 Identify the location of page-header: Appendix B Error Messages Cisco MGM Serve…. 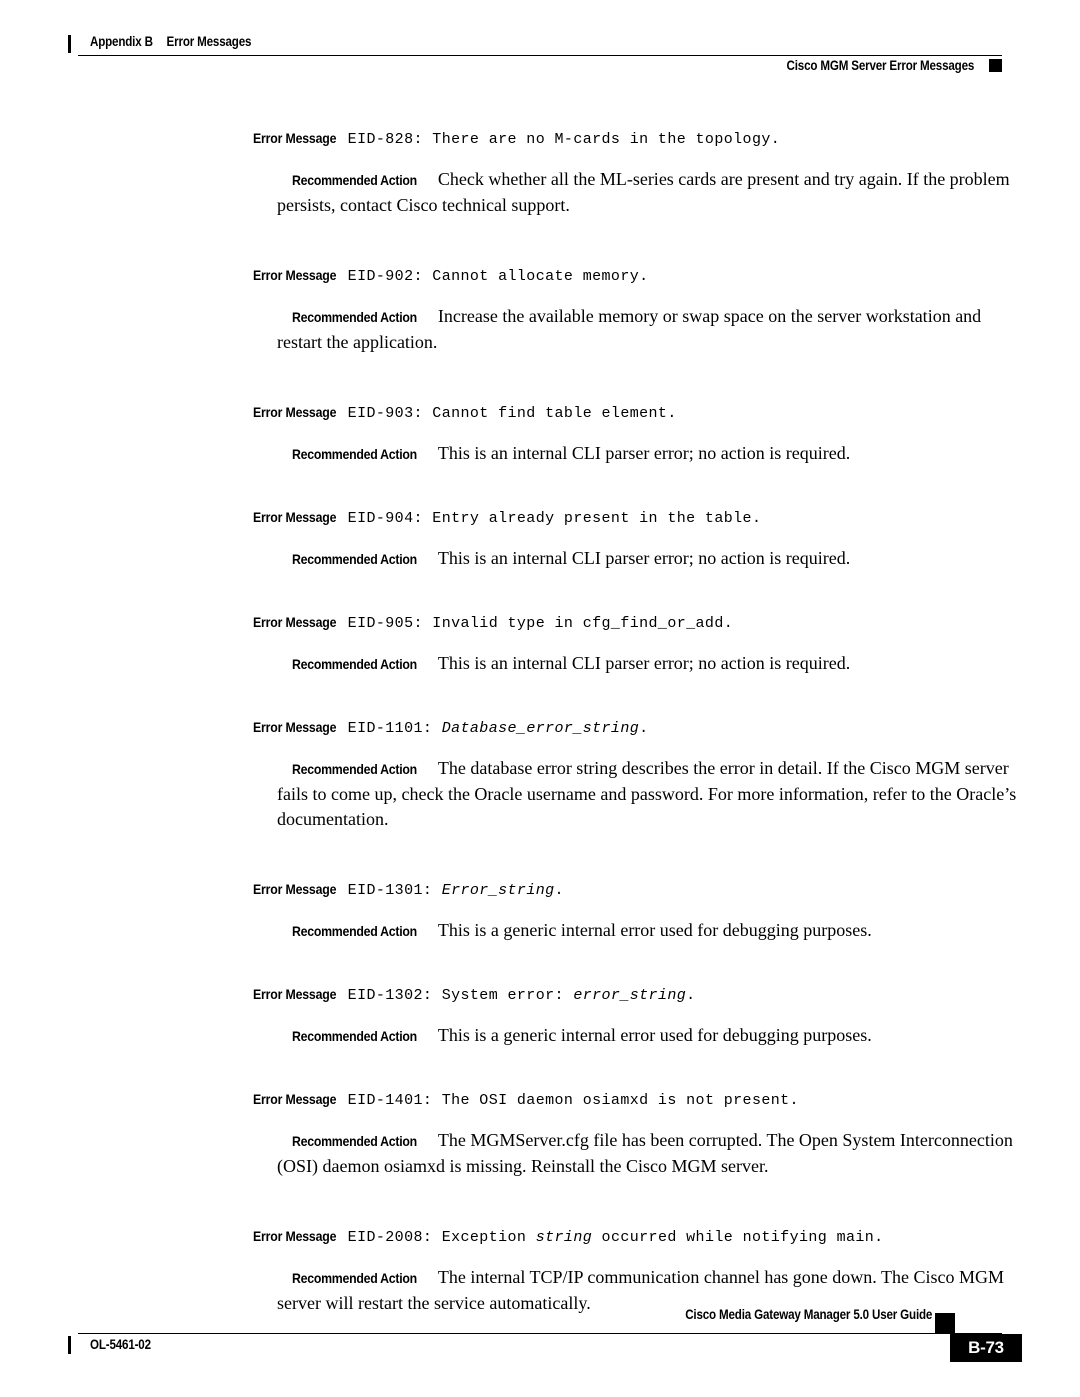
(535, 53).